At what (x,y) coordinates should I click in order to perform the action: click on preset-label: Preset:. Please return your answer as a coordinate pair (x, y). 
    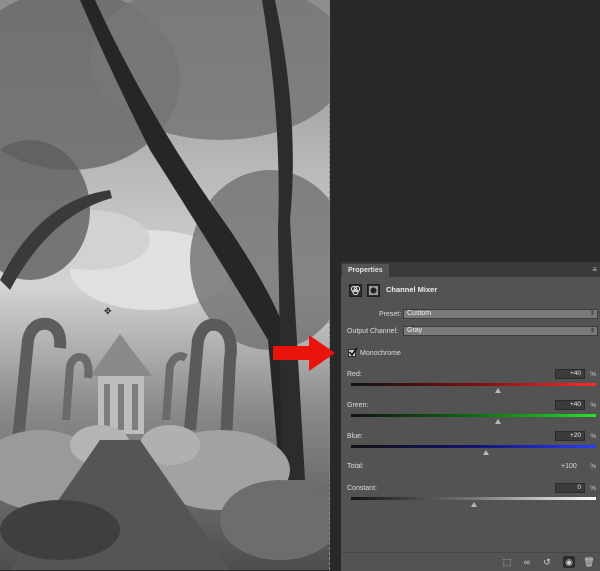
    Looking at the image, I should click on (390, 314).